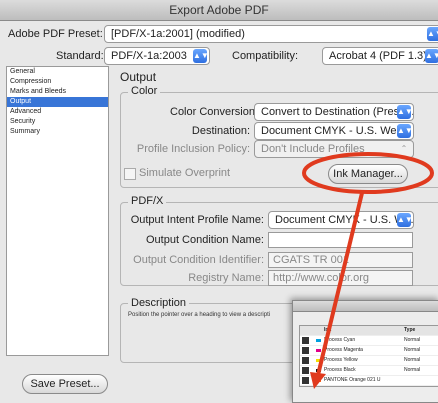 This screenshot has height=403, width=438. Describe the element at coordinates (343, 350) in the screenshot. I see `ink-name: Process Magenta` at that location.